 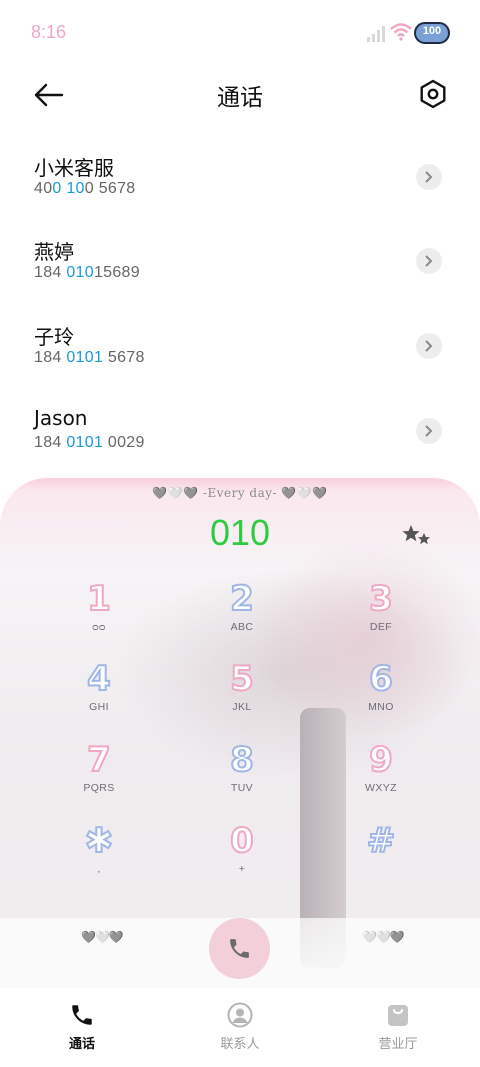 I want to click on contact-number: 184 0101 5678, so click(x=89, y=357).